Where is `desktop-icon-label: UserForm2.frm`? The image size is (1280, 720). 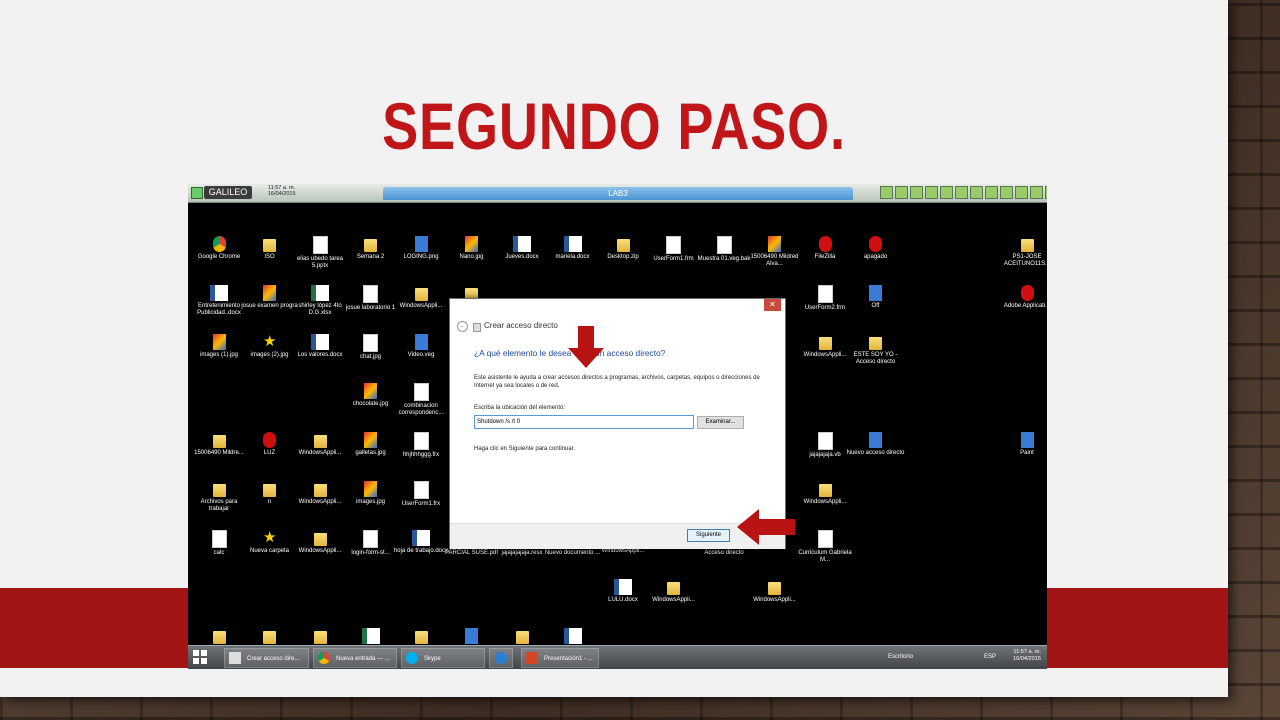
desktop-icon-label: UserForm2.frm is located at coordinates (825, 308).